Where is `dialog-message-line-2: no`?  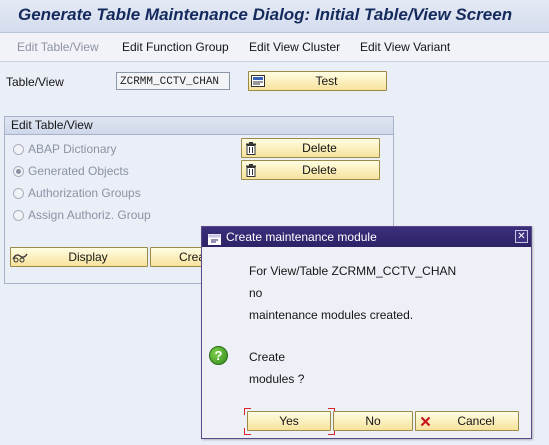 dialog-message-line-2: no is located at coordinates (256, 293).